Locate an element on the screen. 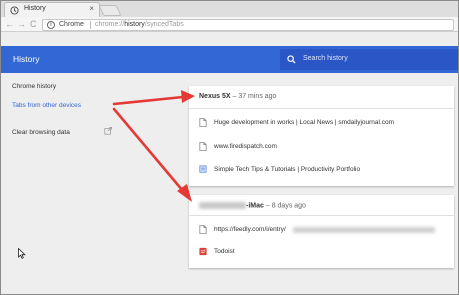 This screenshot has height=295, width=459. url-text: chrome://history/syncedTabs is located at coordinates (139, 24).